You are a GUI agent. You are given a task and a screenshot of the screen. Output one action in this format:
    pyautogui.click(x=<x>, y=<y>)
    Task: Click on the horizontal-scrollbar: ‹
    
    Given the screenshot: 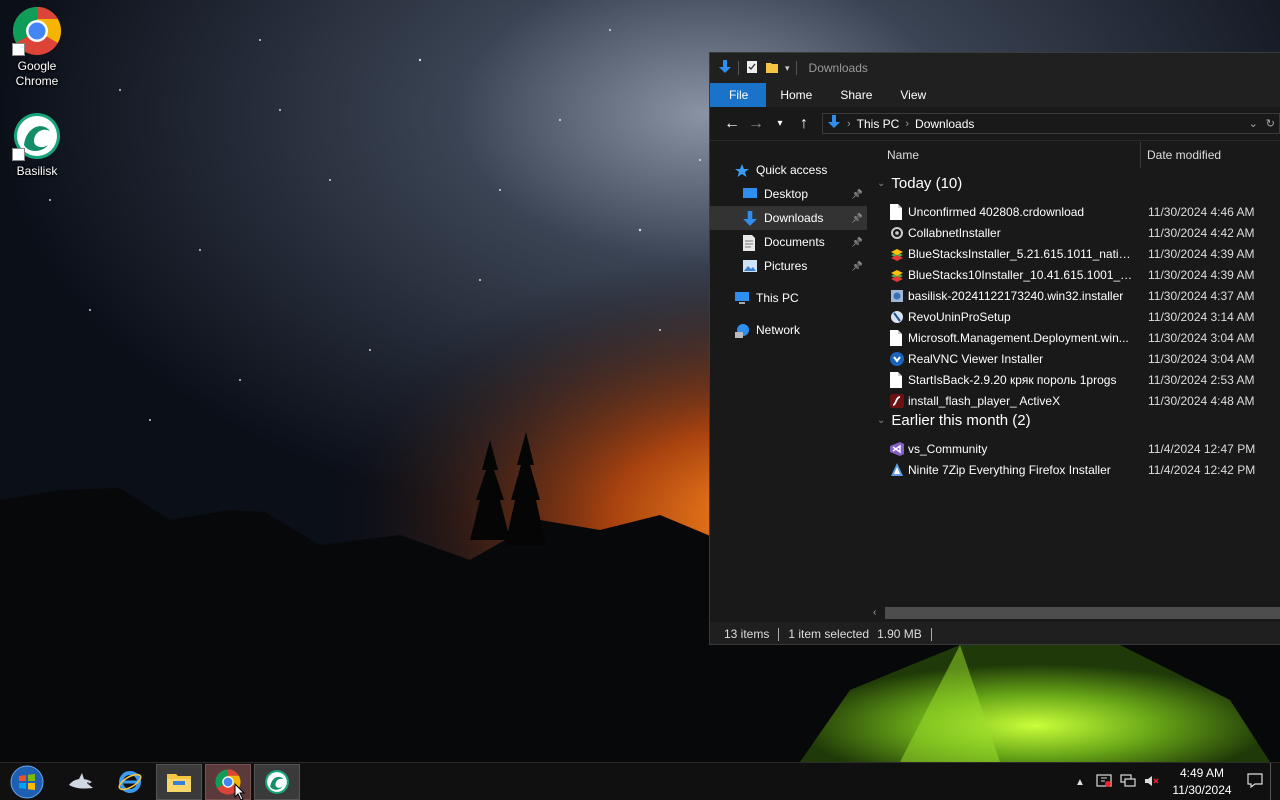 What is the action you would take?
    pyautogui.click(x=1074, y=613)
    